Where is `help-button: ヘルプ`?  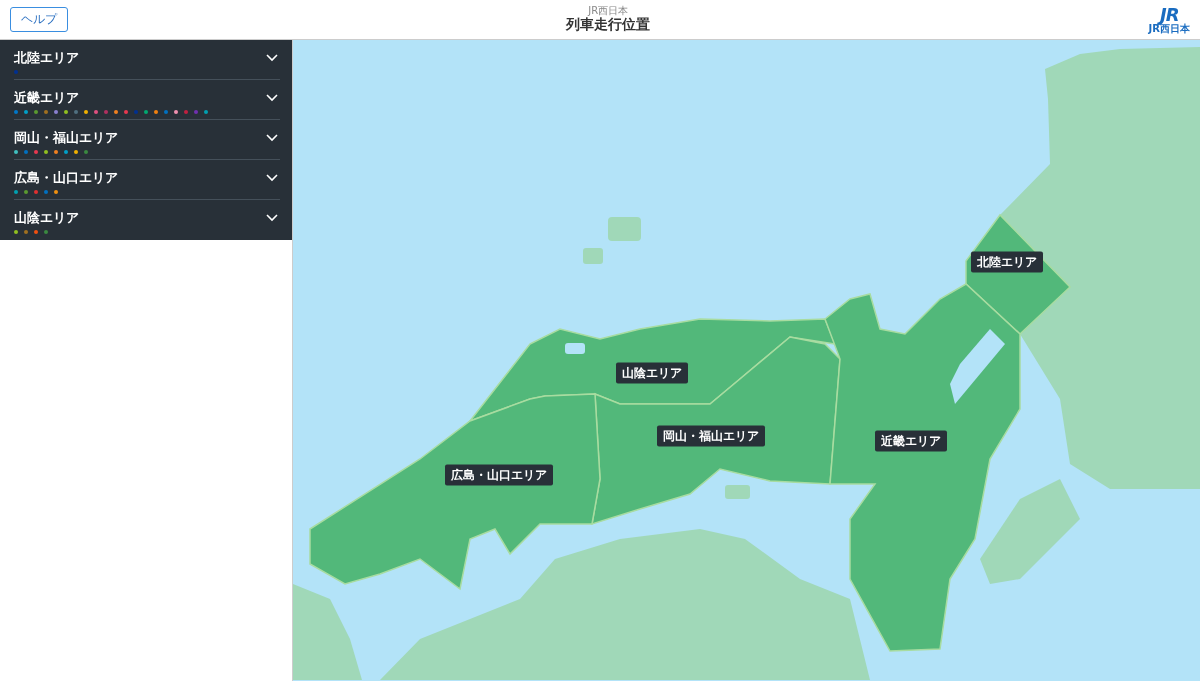 help-button: ヘルプ is located at coordinates (39, 19).